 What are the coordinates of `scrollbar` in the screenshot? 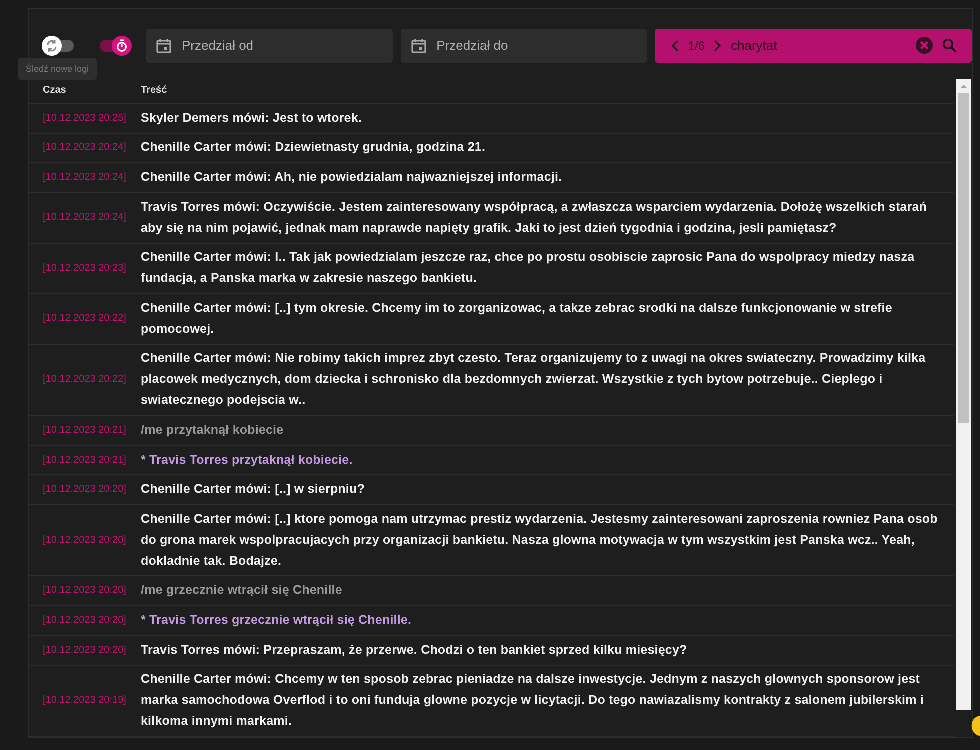 It's located at (963, 394).